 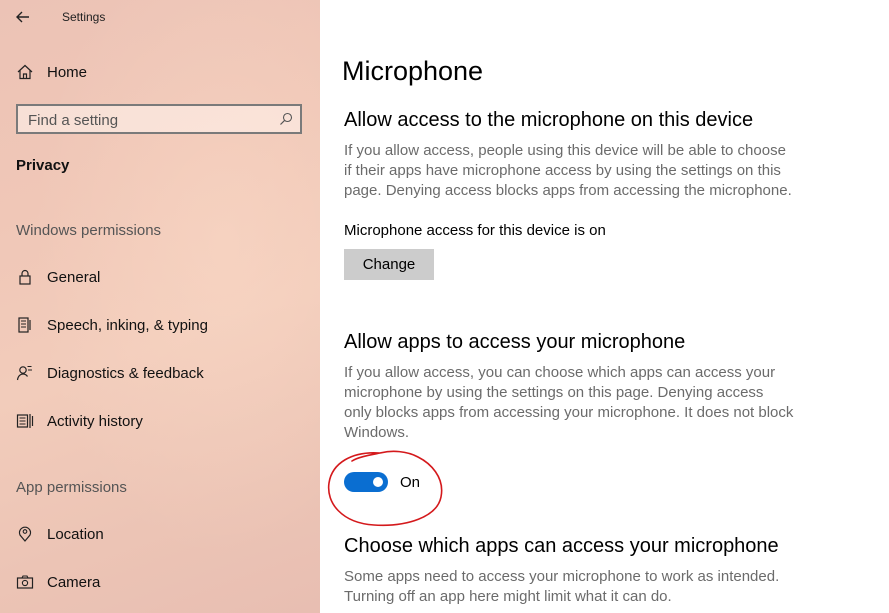 I want to click on search-icon, so click(x=286, y=119).